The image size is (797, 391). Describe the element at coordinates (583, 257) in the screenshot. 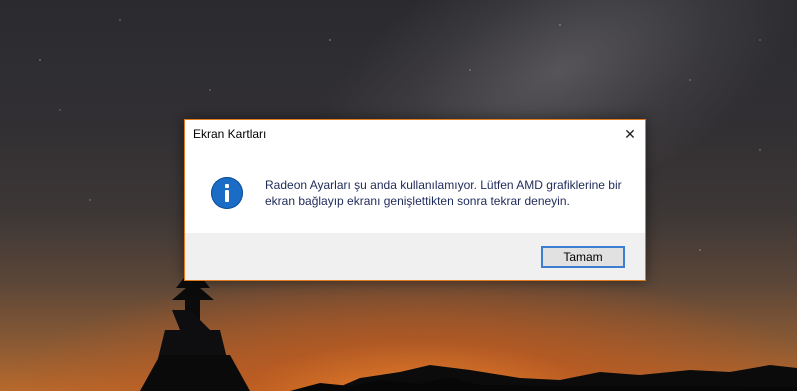

I see `ok-button: Tamam` at that location.